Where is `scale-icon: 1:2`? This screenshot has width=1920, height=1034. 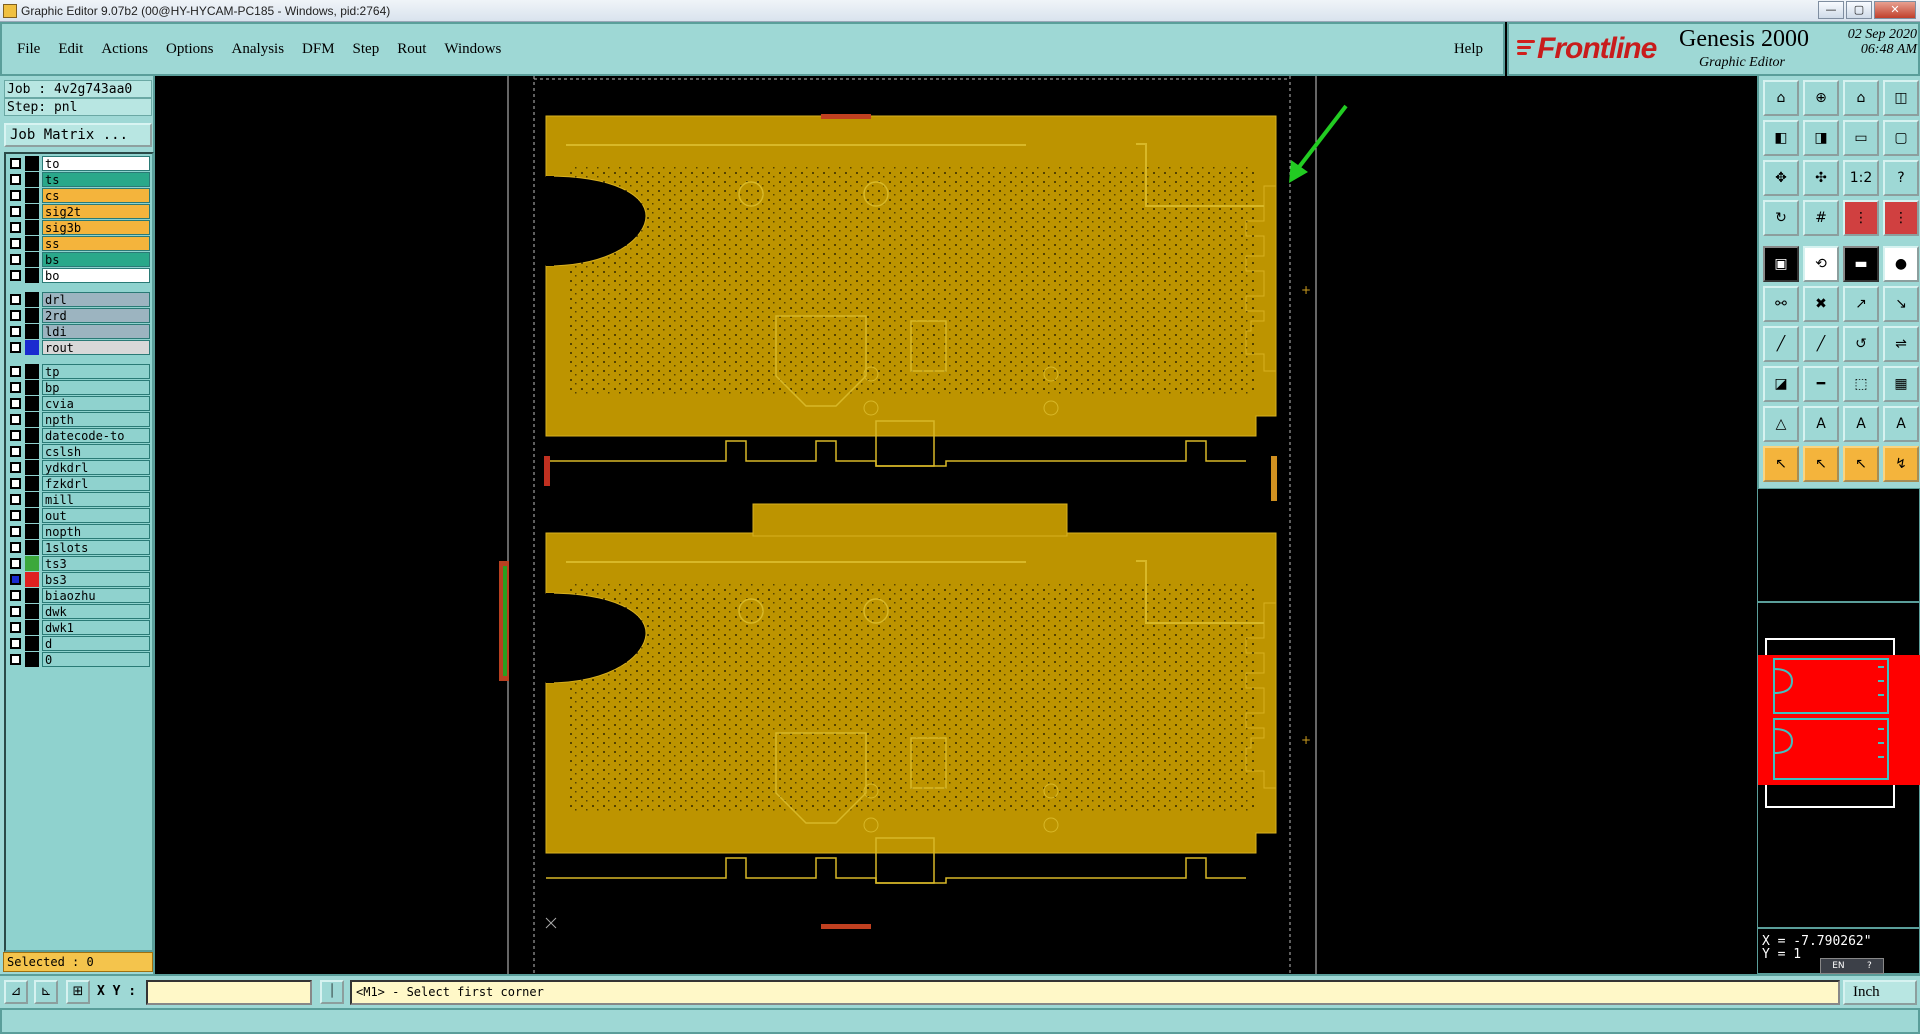
scale-icon: 1:2 is located at coordinates (1861, 178).